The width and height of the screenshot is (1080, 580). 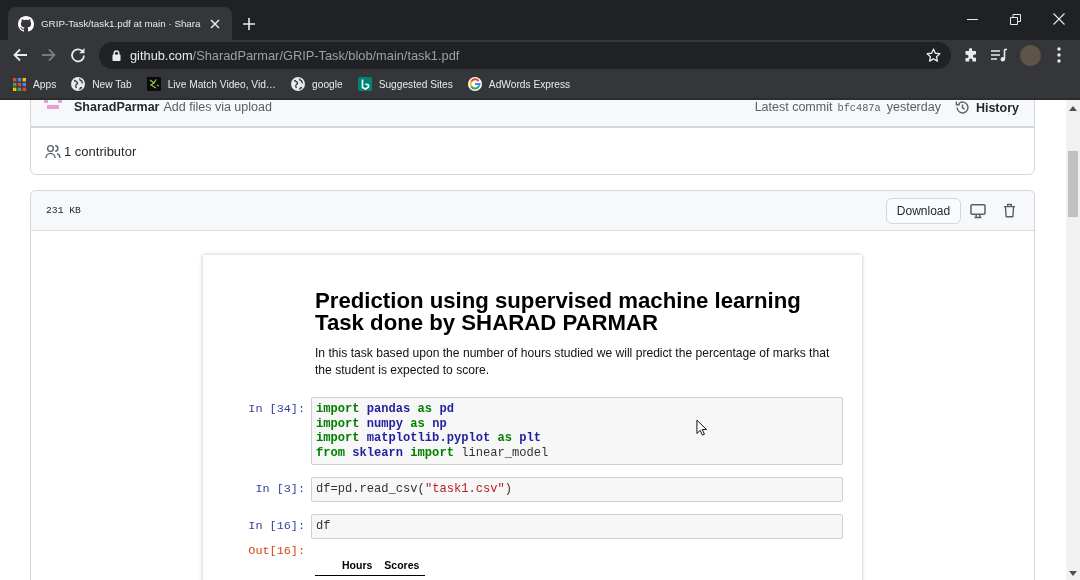 What do you see at coordinates (999, 55) in the screenshot?
I see `playlist-icon` at bounding box center [999, 55].